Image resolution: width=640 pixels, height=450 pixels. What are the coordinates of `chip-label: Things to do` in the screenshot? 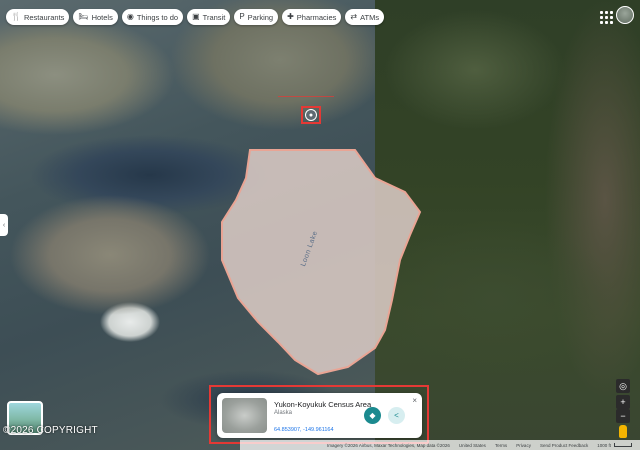 It's located at (157, 17).